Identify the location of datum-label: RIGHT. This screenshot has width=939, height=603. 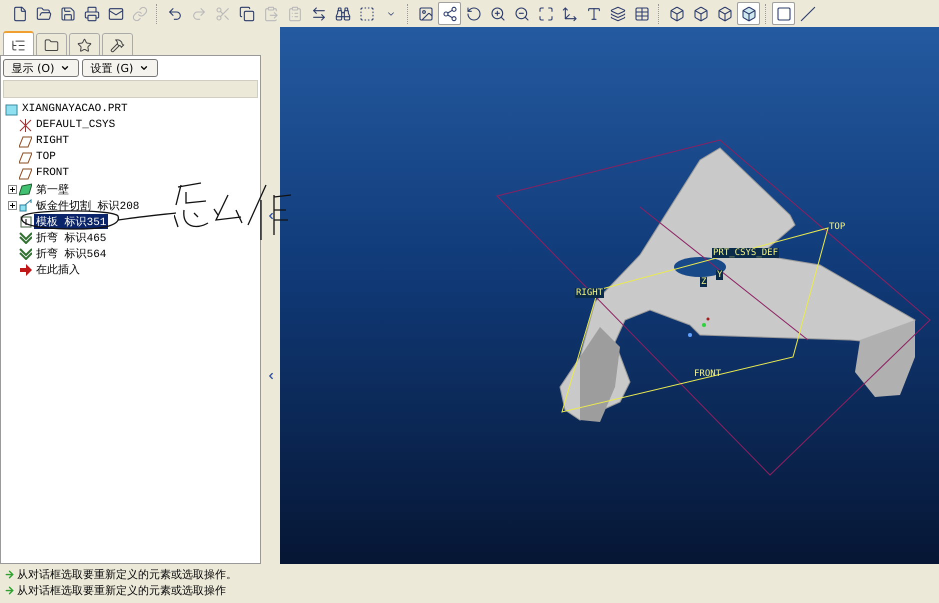
(589, 293).